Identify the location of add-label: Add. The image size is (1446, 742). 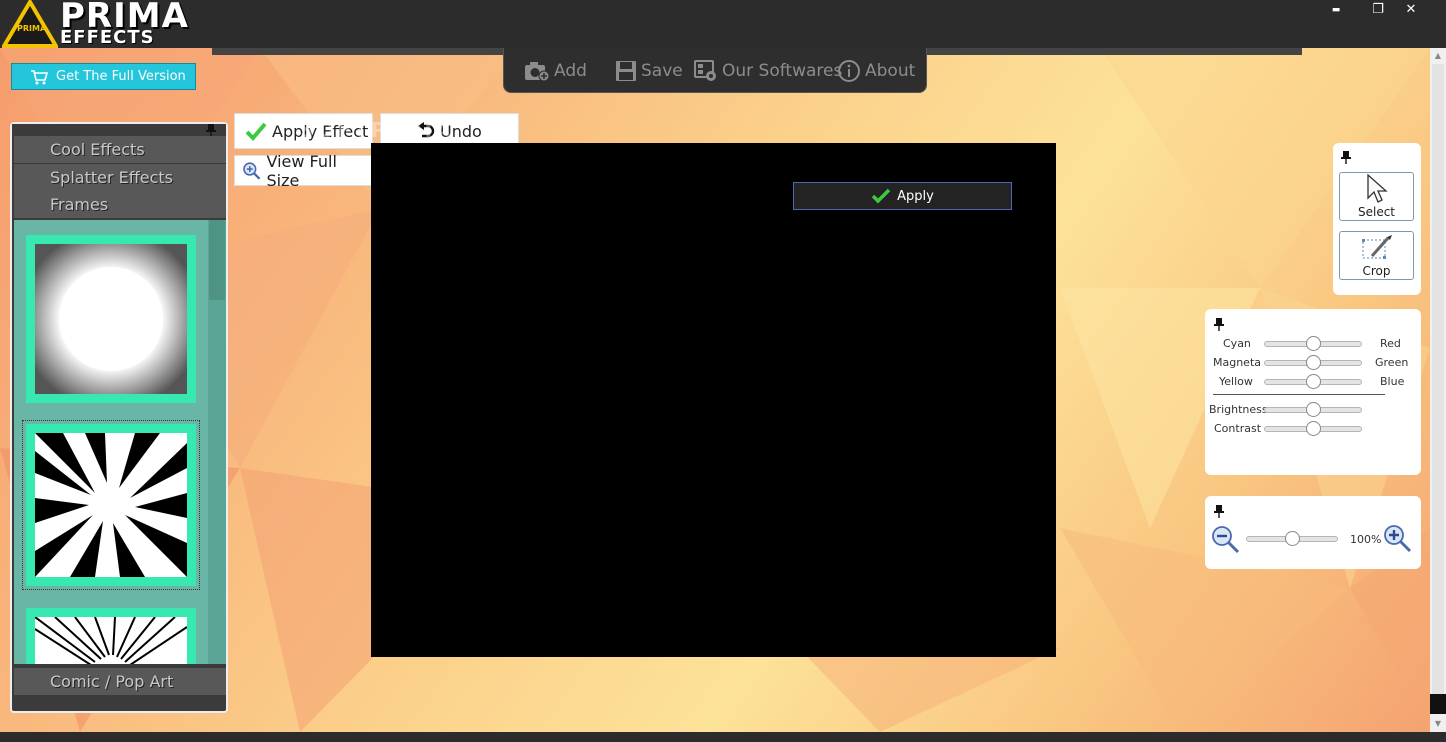
(570, 71).